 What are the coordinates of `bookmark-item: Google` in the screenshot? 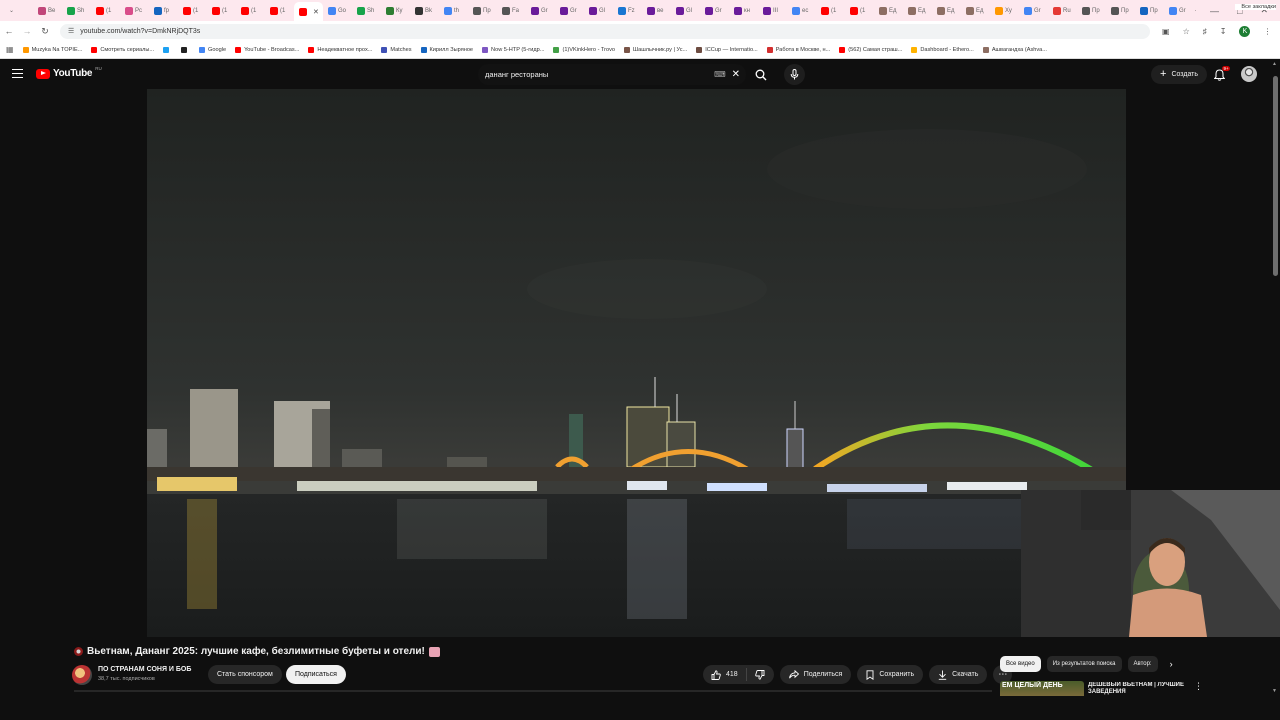 It's located at (212, 49).